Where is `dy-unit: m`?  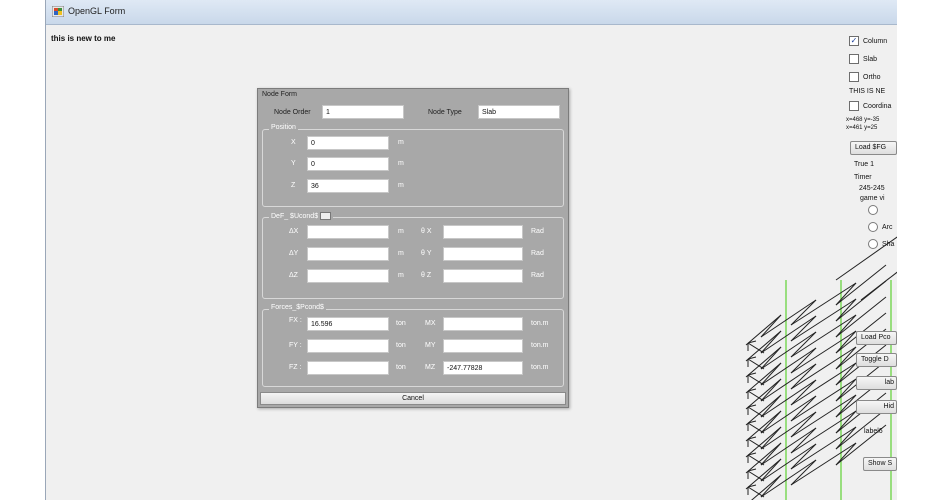
dy-unit: m is located at coordinates (401, 253).